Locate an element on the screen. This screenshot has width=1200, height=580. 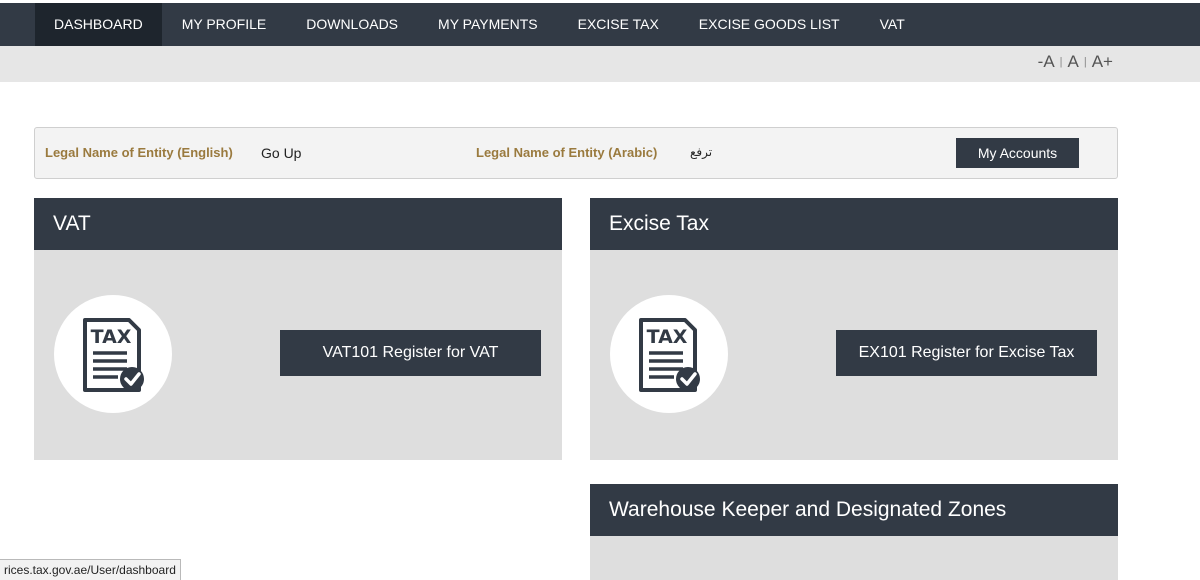
font-size-bar: -A | A | A+ is located at coordinates (600, 64).